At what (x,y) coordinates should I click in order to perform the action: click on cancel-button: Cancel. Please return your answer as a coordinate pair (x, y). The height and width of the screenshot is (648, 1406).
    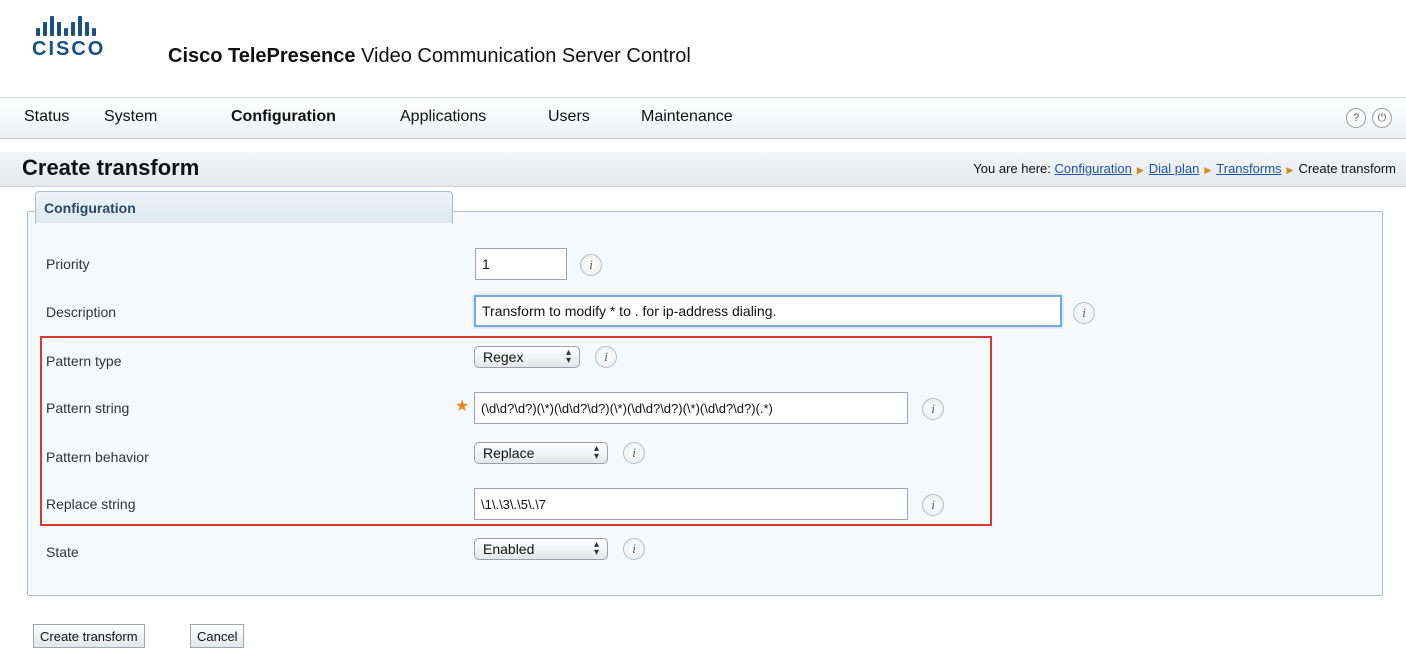
    Looking at the image, I should click on (217, 636).